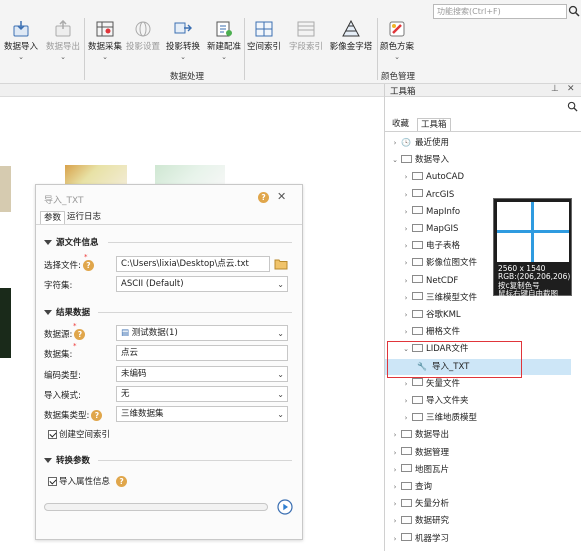 This screenshot has width=581, height=551. What do you see at coordinates (21, 40) in the screenshot?
I see `import-button: 数据导入 ⌄` at bounding box center [21, 40].